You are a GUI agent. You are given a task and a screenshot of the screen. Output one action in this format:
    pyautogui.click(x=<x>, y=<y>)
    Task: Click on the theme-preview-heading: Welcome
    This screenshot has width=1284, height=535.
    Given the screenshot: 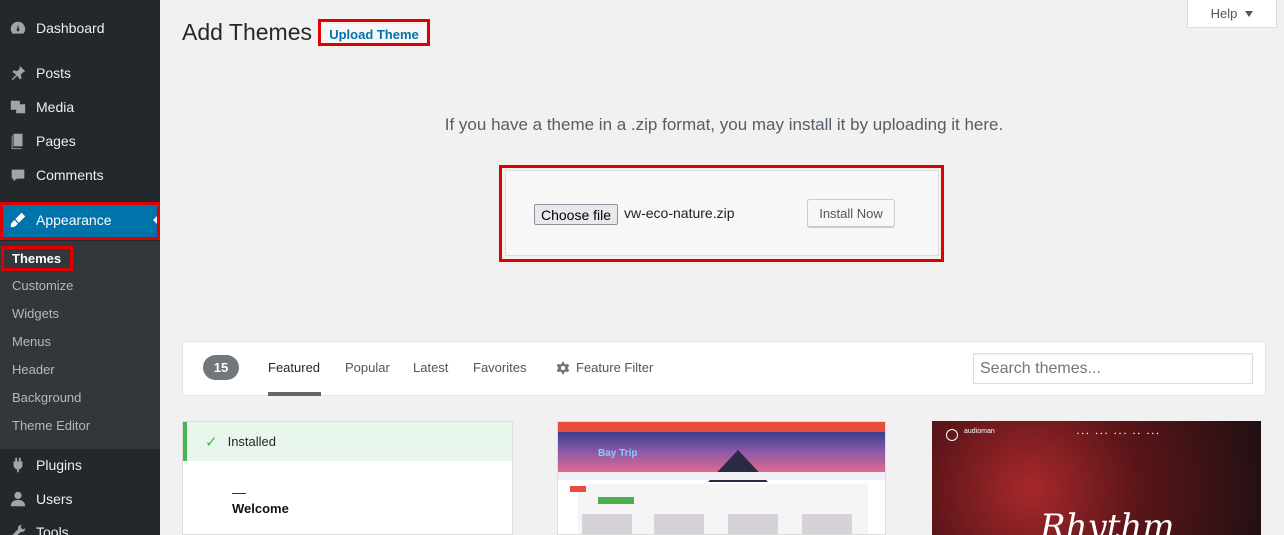 What is the action you would take?
    pyautogui.click(x=260, y=508)
    